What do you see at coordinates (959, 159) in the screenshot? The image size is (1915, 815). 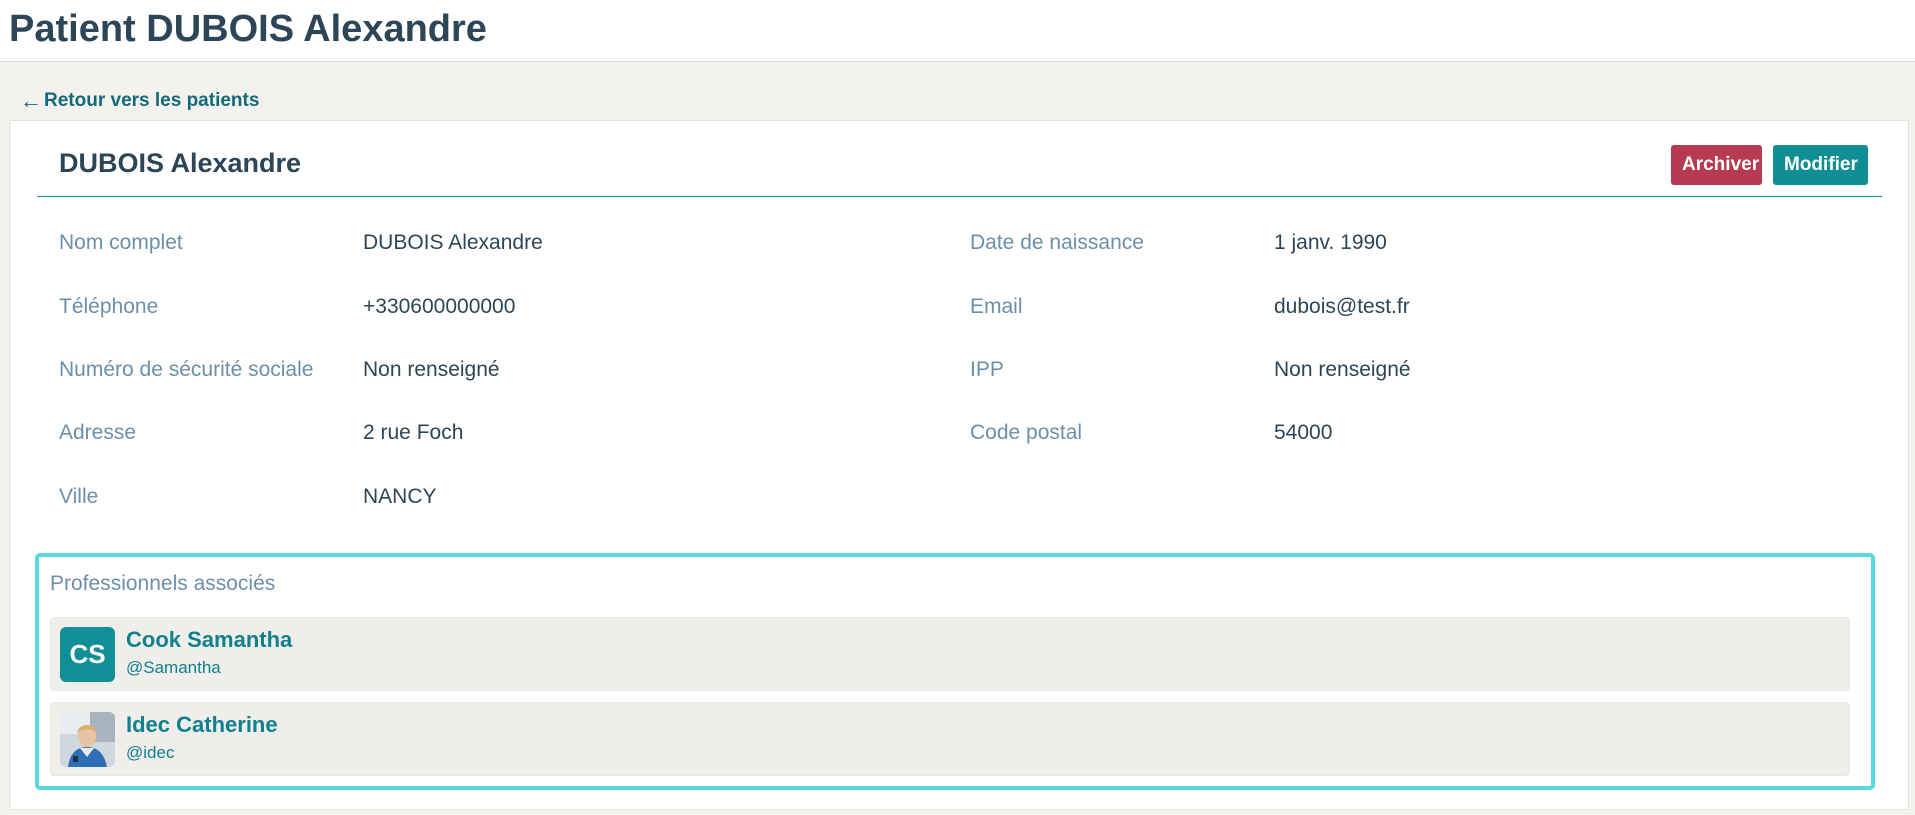 I see `card-header: DUBOIS Alexandre Archiver Modifier` at bounding box center [959, 159].